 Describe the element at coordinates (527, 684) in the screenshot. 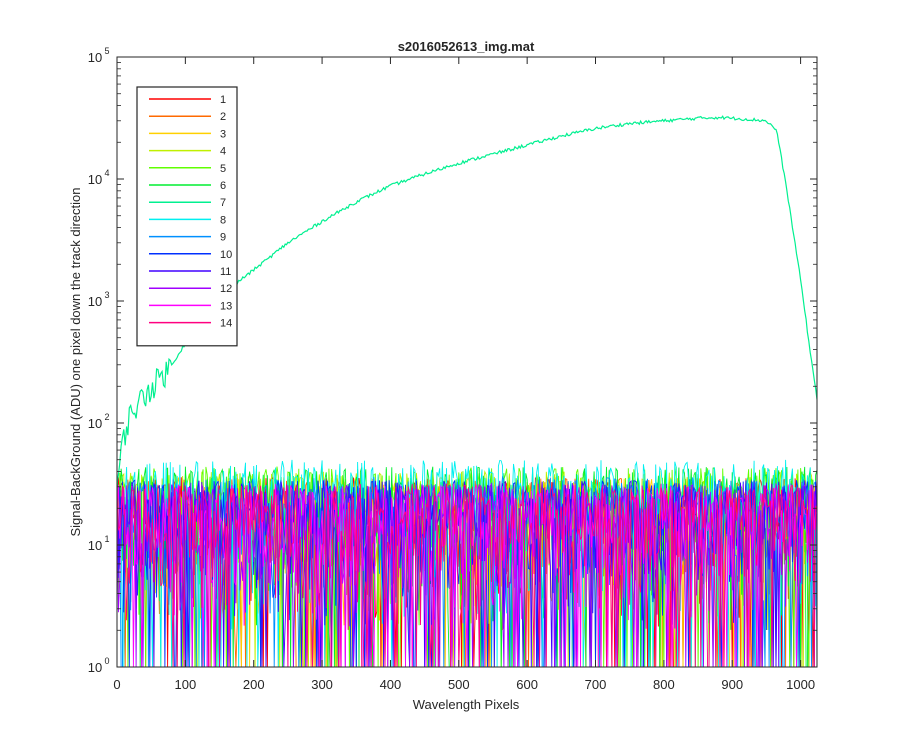

I see `x-tick-label: 600` at that location.